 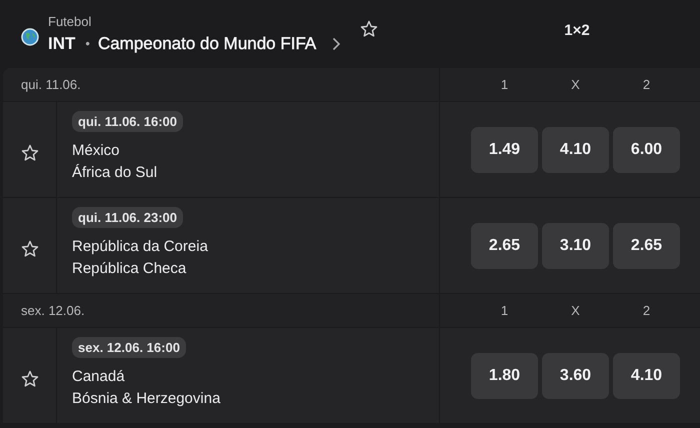 I want to click on odds-button: 3.60, so click(x=575, y=375).